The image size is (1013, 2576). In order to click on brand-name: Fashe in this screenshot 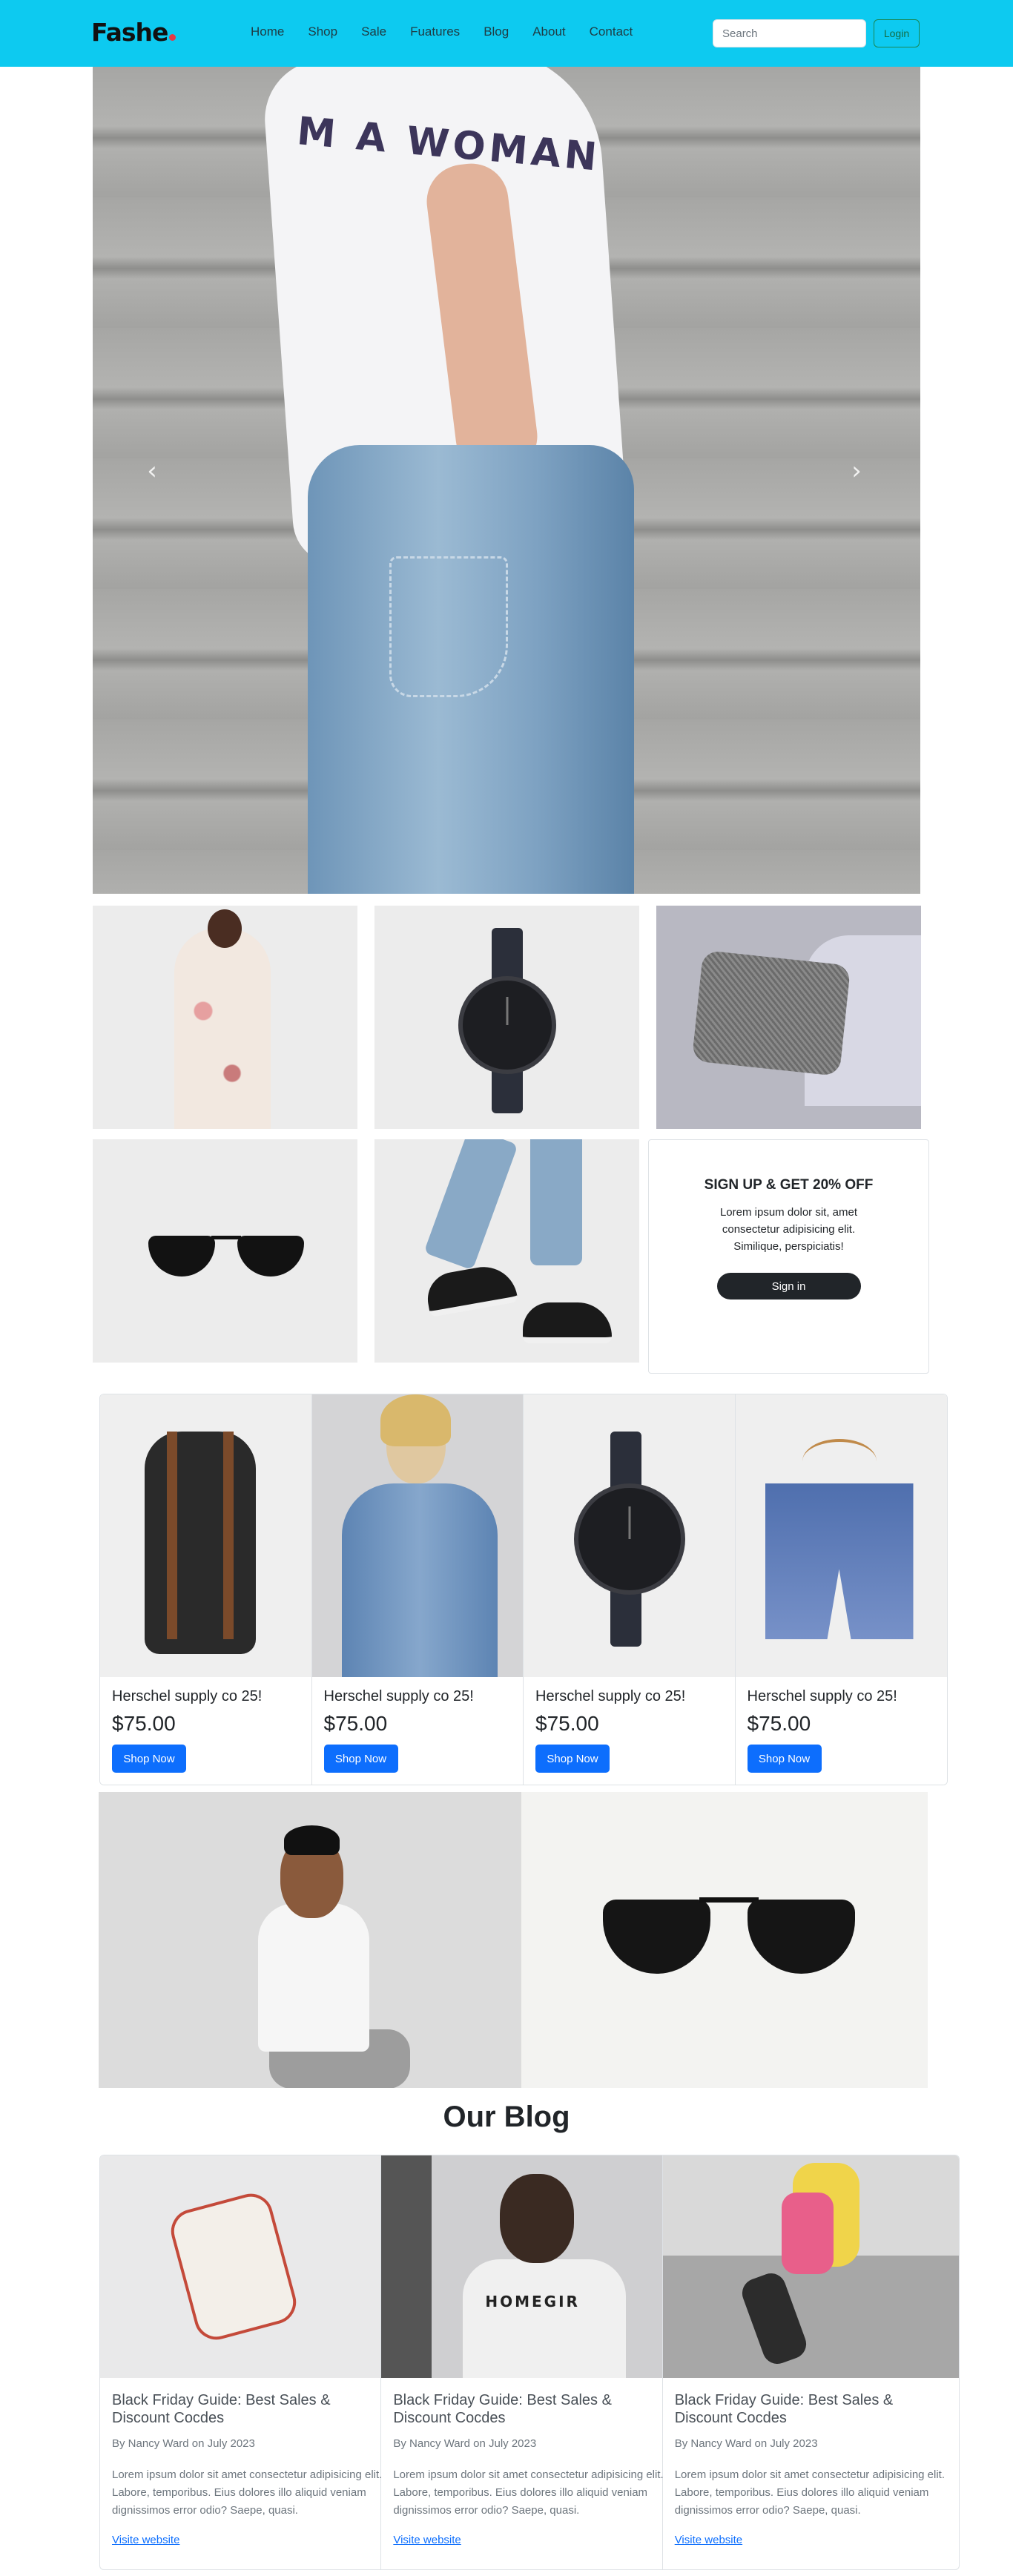, I will do `click(129, 33)`.